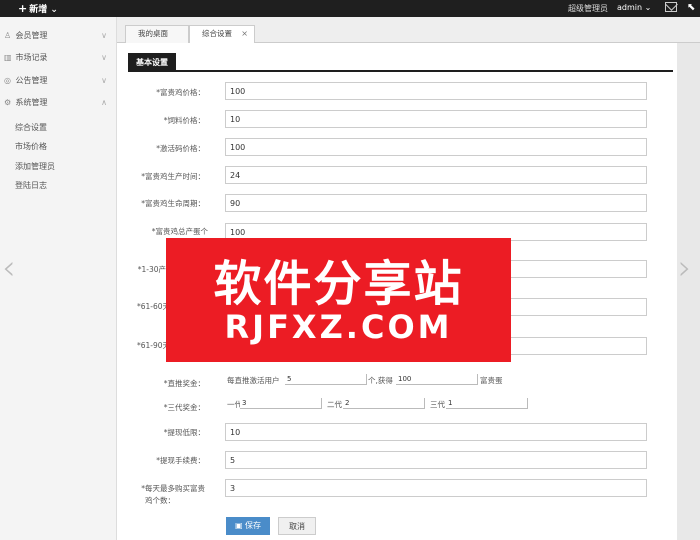 The height and width of the screenshot is (540, 700). What do you see at coordinates (31, 146) in the screenshot?
I see `sidebar-sub-item-price: 市场价格` at bounding box center [31, 146].